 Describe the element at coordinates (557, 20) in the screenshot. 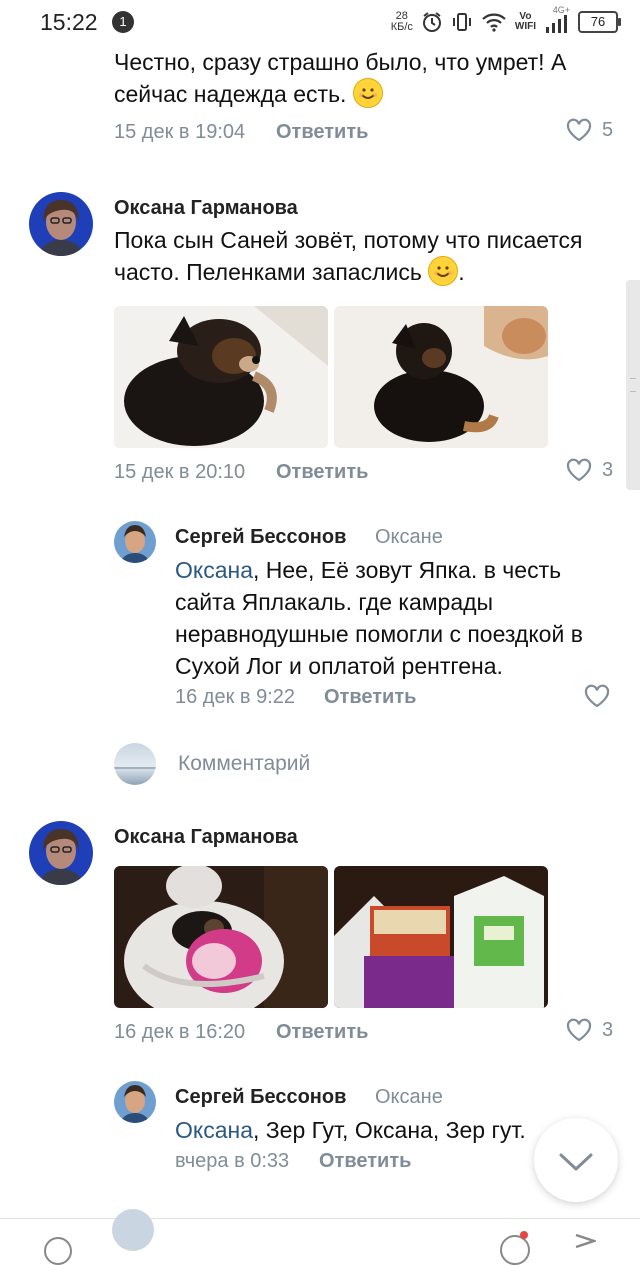

I see `signal-icon: 4G+` at that location.